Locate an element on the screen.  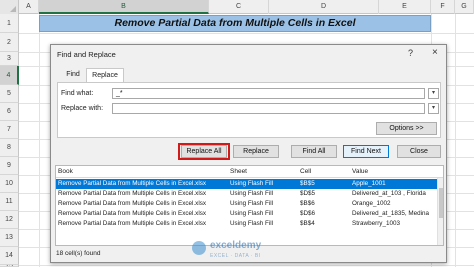
row-header-1: 1 is located at coordinates (9, 23).